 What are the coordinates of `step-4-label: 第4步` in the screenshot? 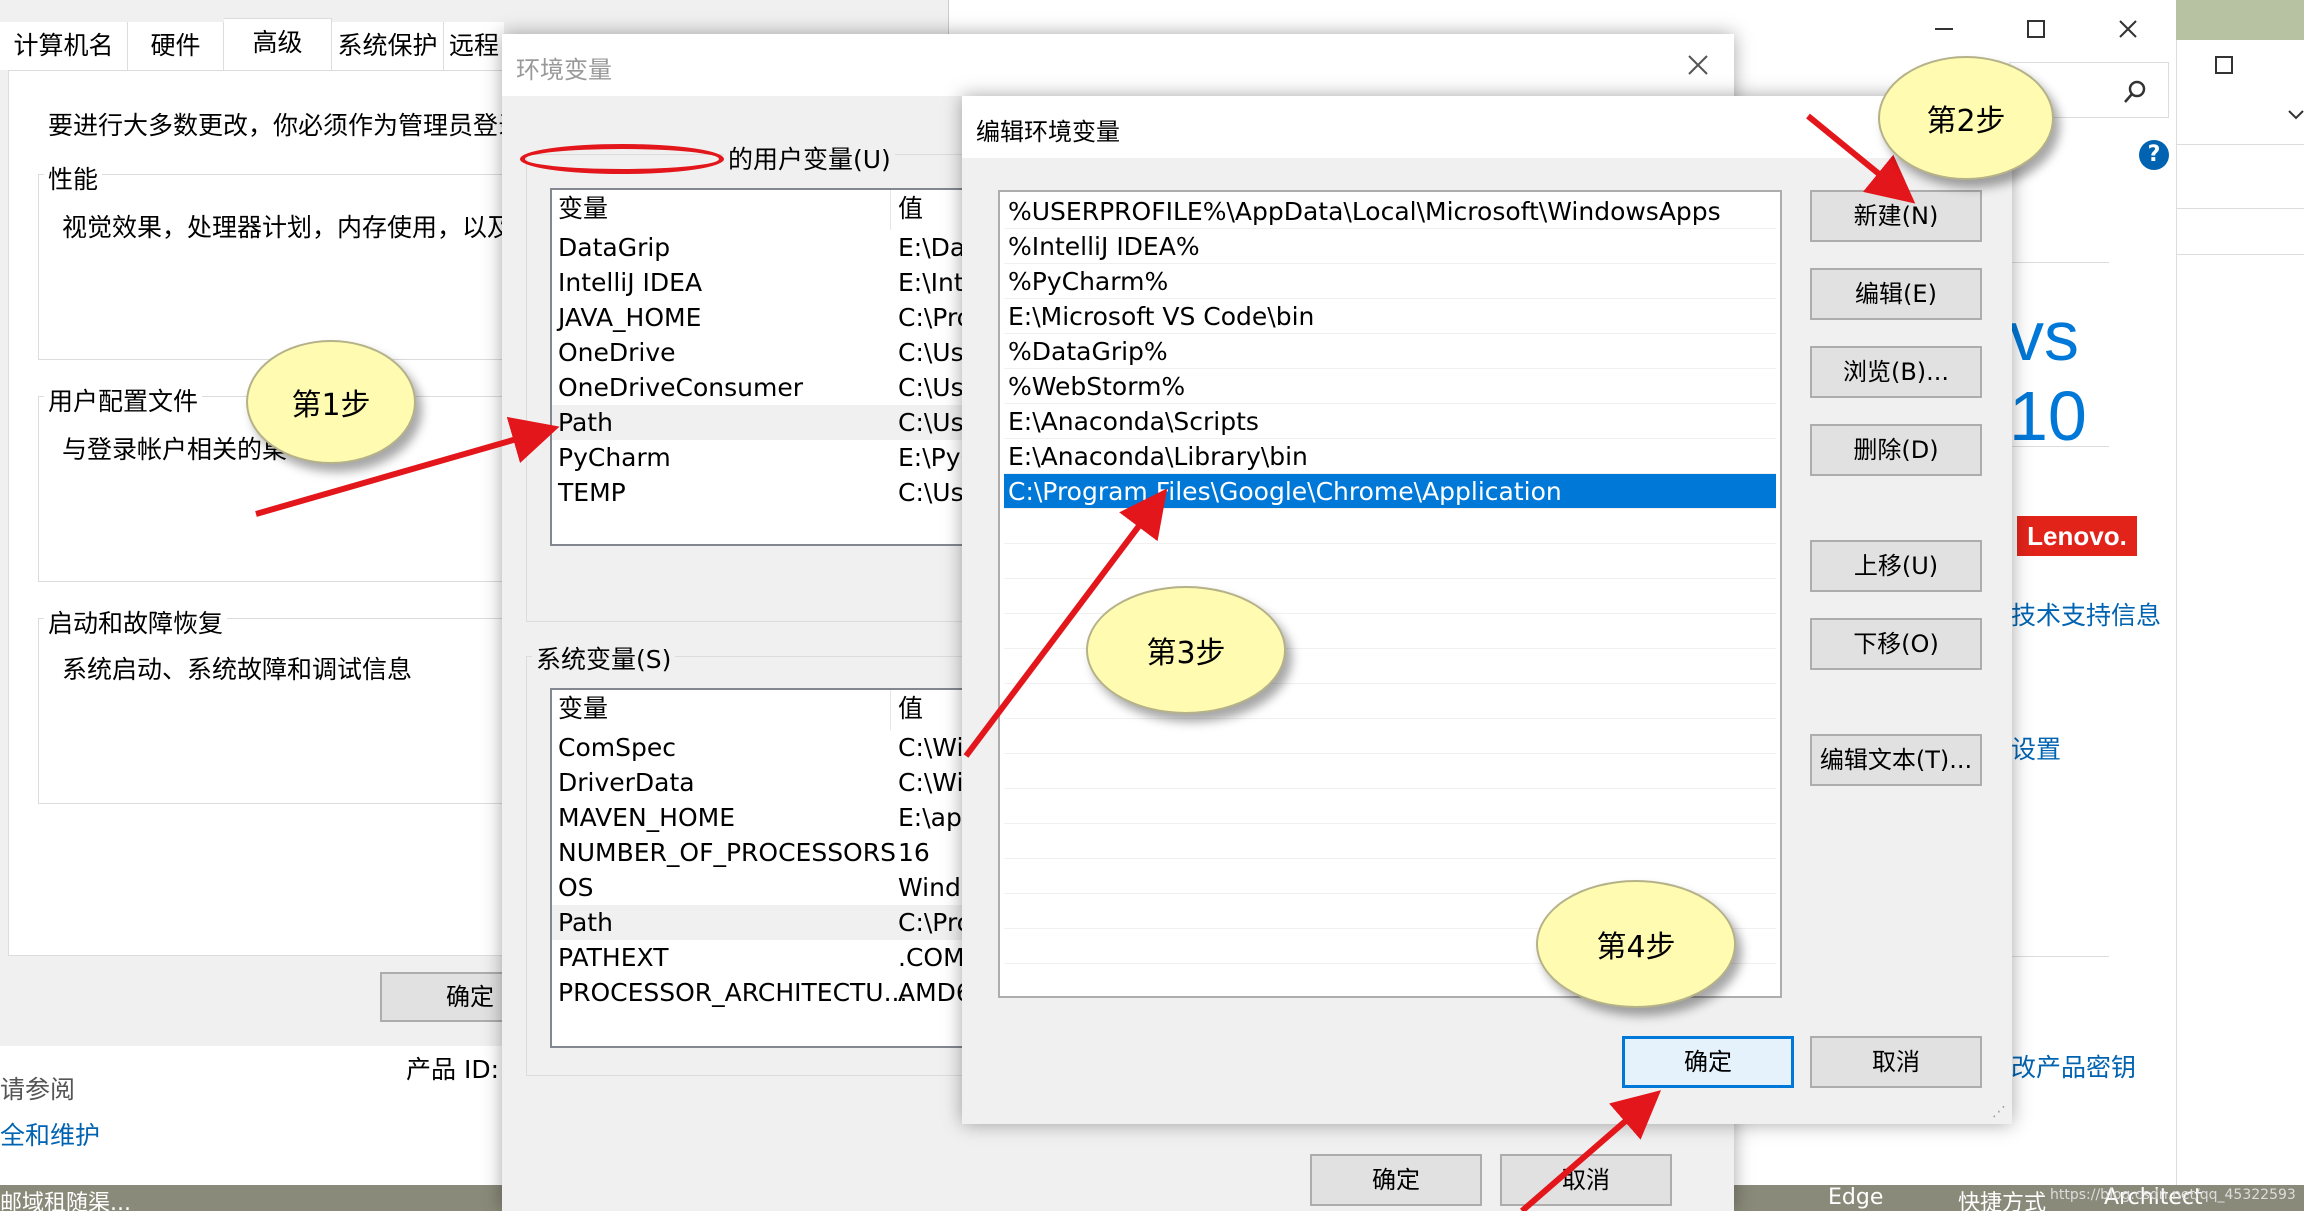 It's located at (1636, 947).